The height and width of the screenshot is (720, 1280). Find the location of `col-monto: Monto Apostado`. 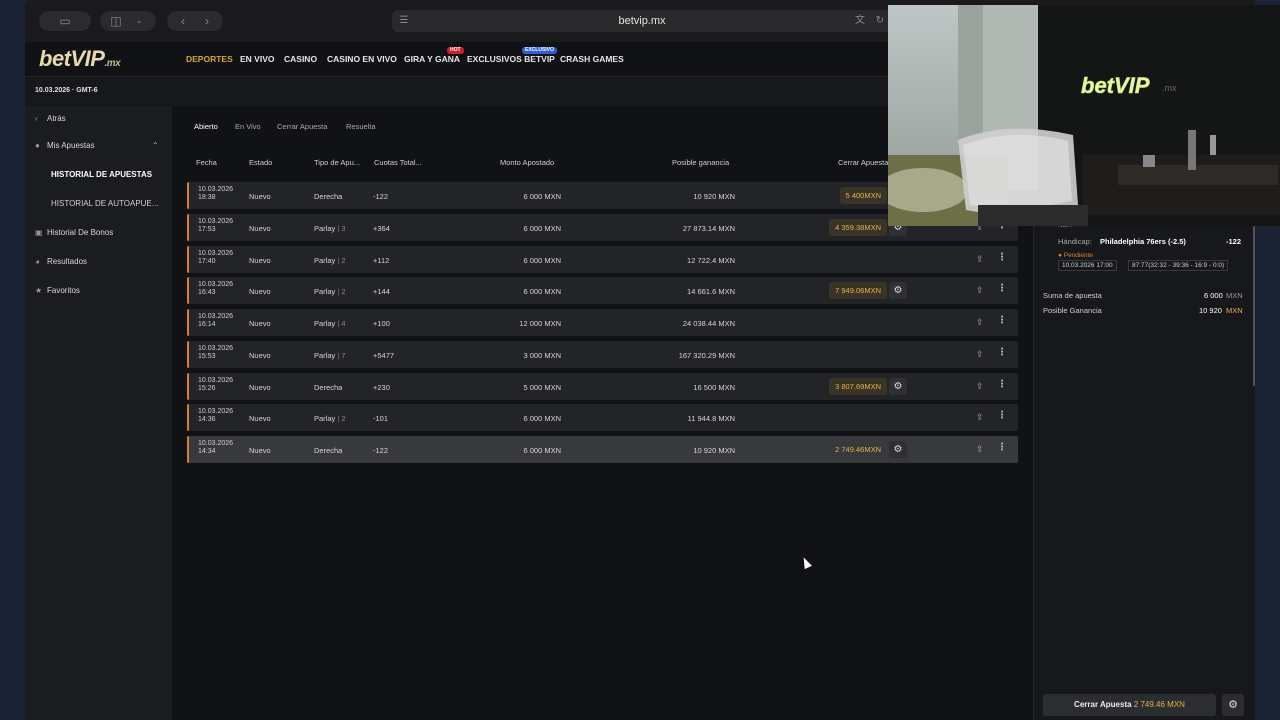

col-monto: Monto Apostado is located at coordinates (527, 162).